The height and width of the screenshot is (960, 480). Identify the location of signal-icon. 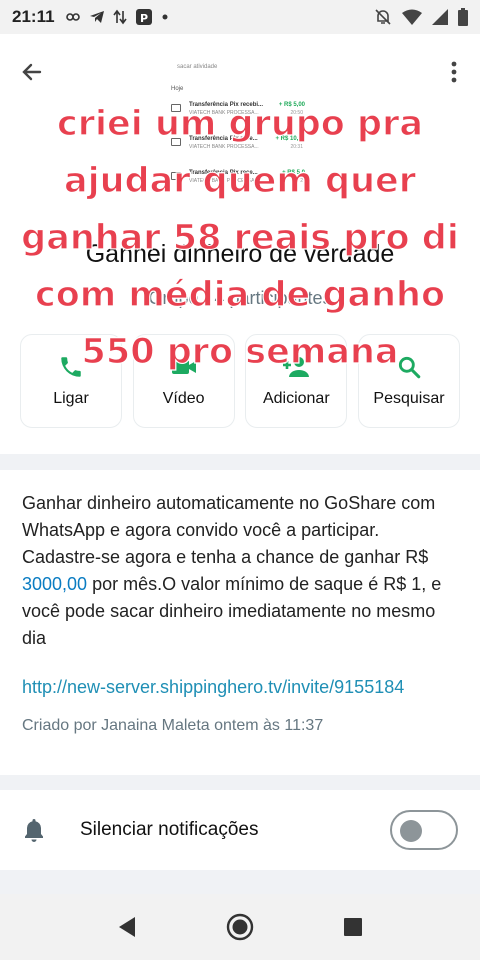
(440, 17).